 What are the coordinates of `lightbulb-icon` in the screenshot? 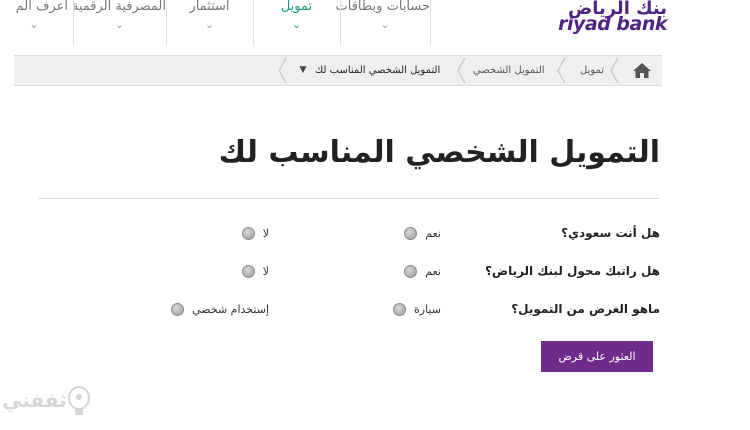 It's located at (79, 400).